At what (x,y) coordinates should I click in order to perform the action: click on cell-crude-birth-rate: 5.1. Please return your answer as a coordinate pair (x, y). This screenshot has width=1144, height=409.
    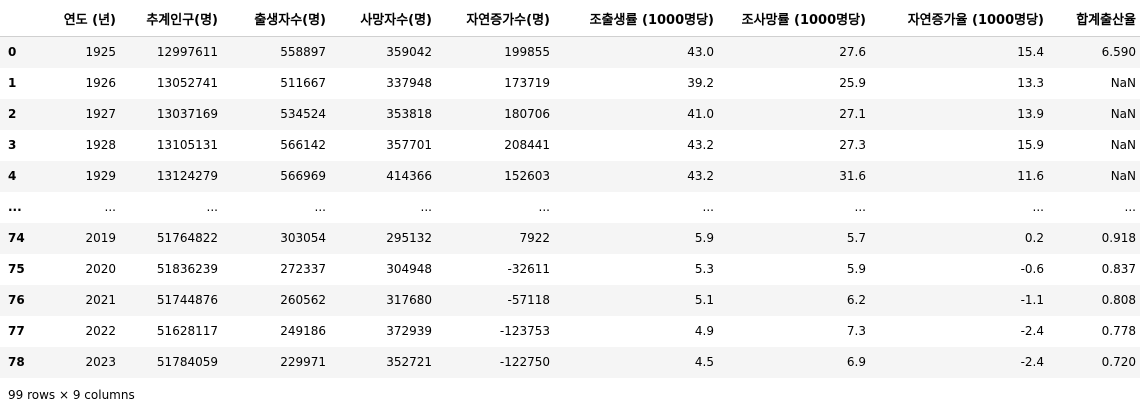
    Looking at the image, I should click on (704, 300).